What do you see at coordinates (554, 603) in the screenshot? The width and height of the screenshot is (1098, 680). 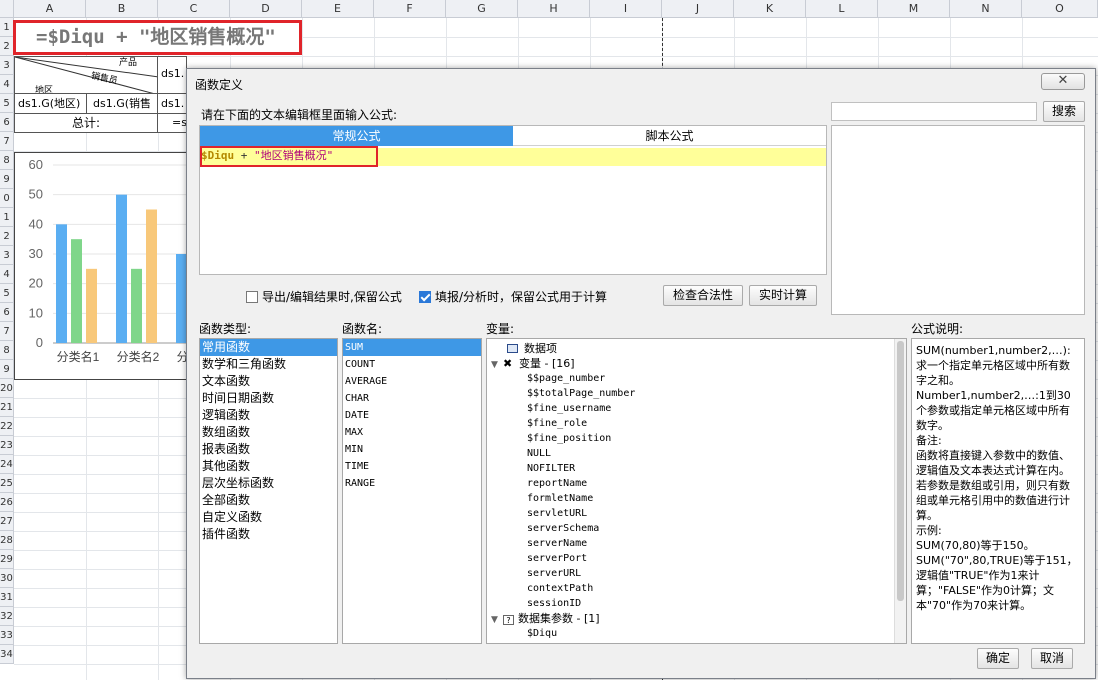 I see `tree-variable-item: sessionID` at bounding box center [554, 603].